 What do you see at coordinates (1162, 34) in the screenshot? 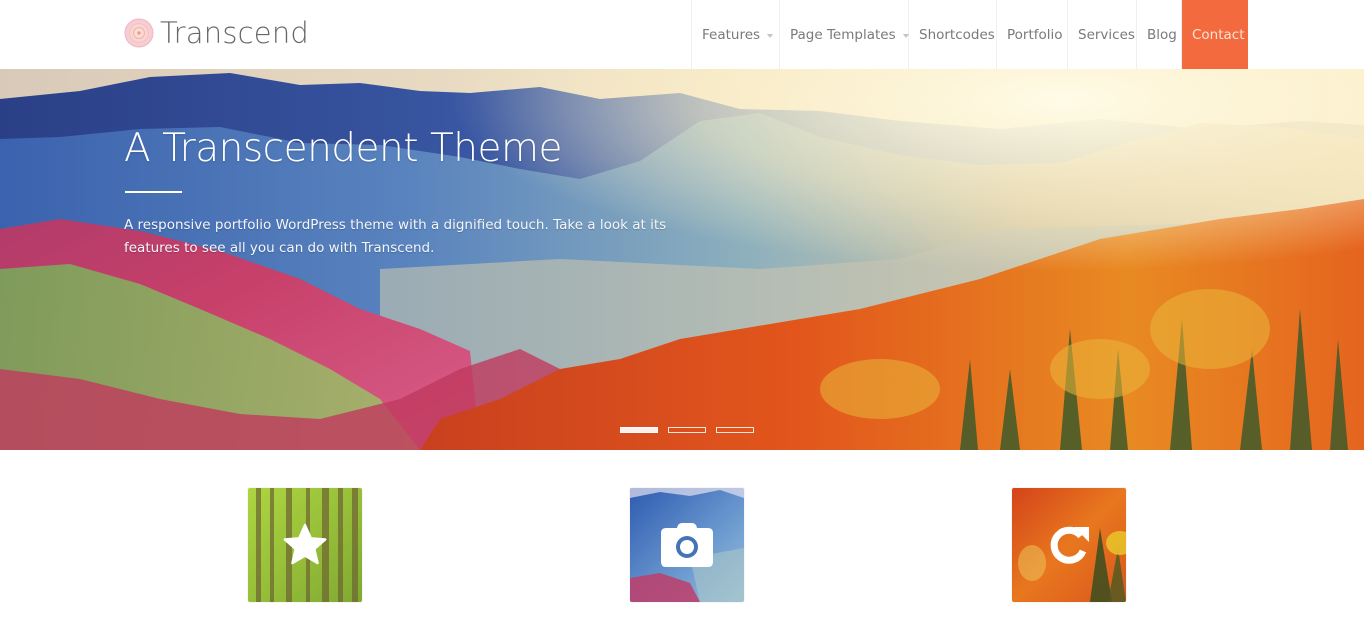
I see `nav-item-label: Blog` at bounding box center [1162, 34].